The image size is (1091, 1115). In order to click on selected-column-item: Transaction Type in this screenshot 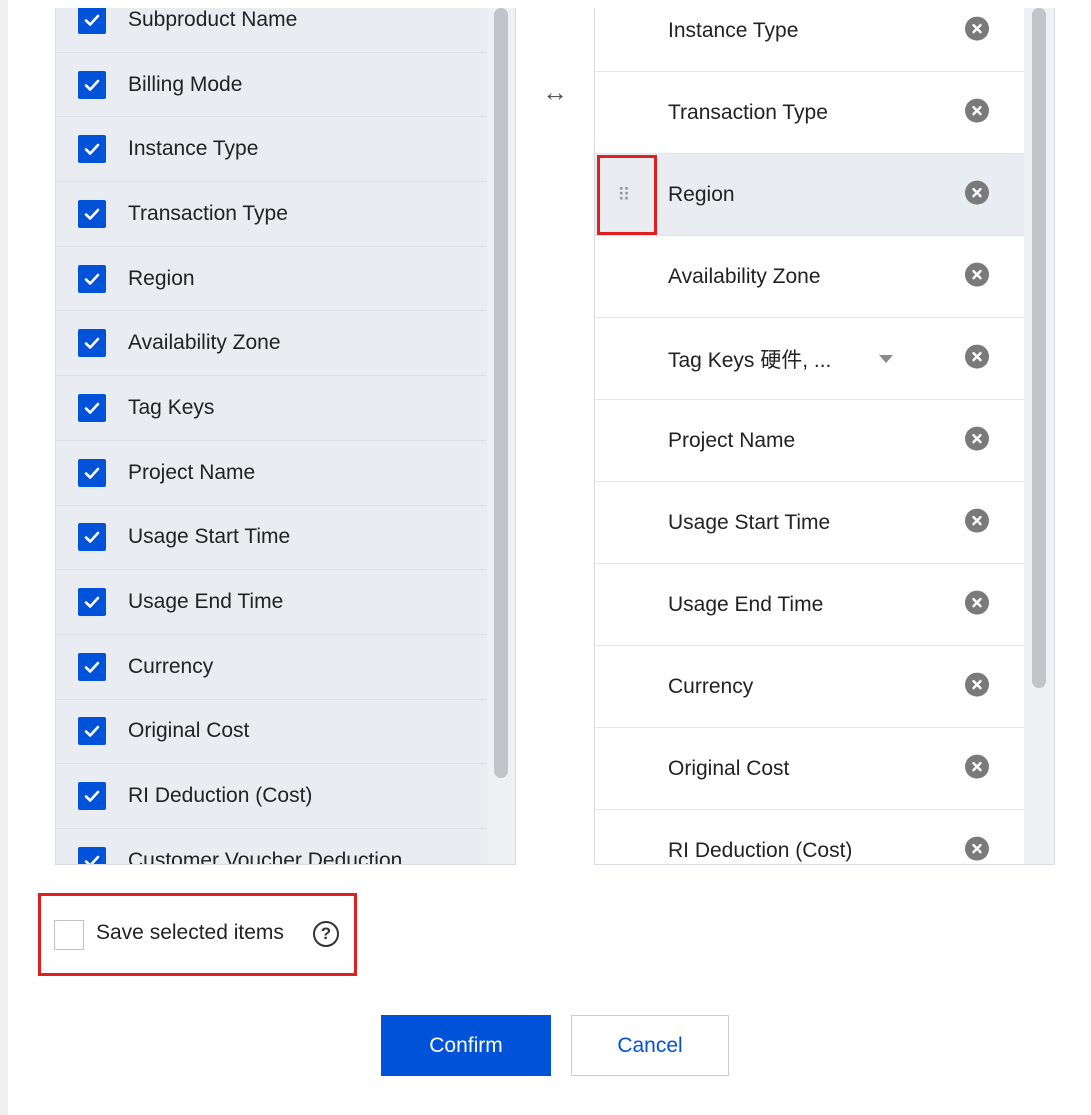, I will do `click(810, 113)`.